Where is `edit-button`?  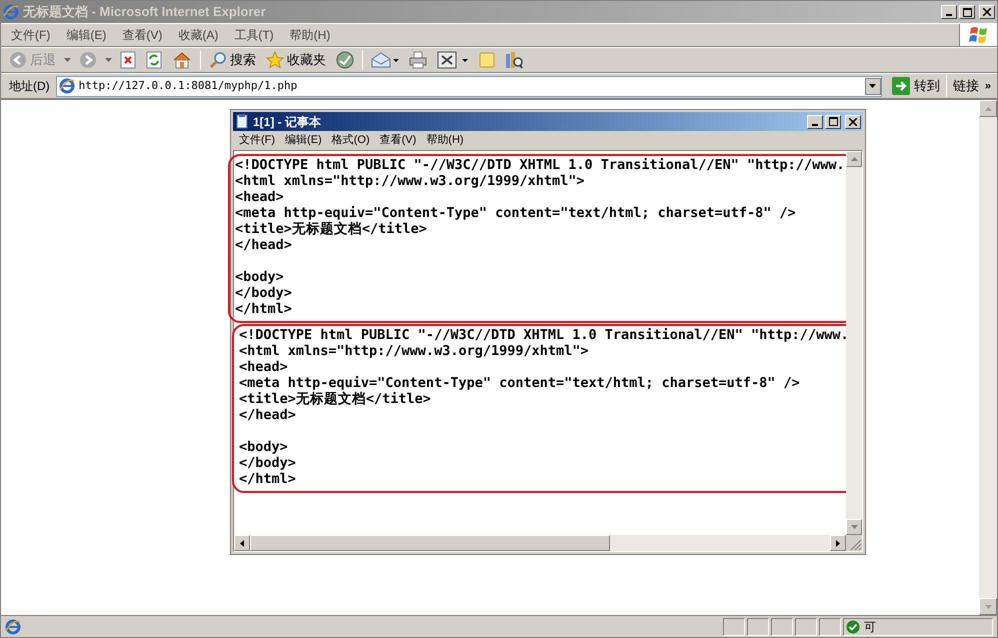 edit-button is located at coordinates (453, 60).